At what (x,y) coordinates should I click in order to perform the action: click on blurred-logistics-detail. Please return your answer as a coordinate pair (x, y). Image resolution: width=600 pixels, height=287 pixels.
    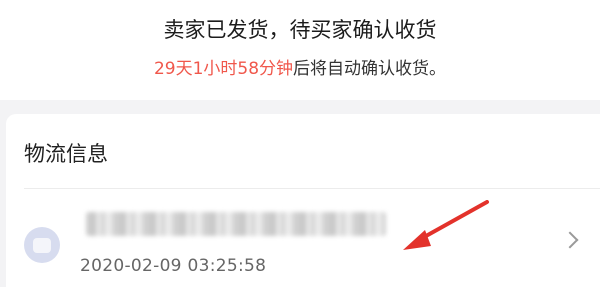
    Looking at the image, I should click on (236, 224).